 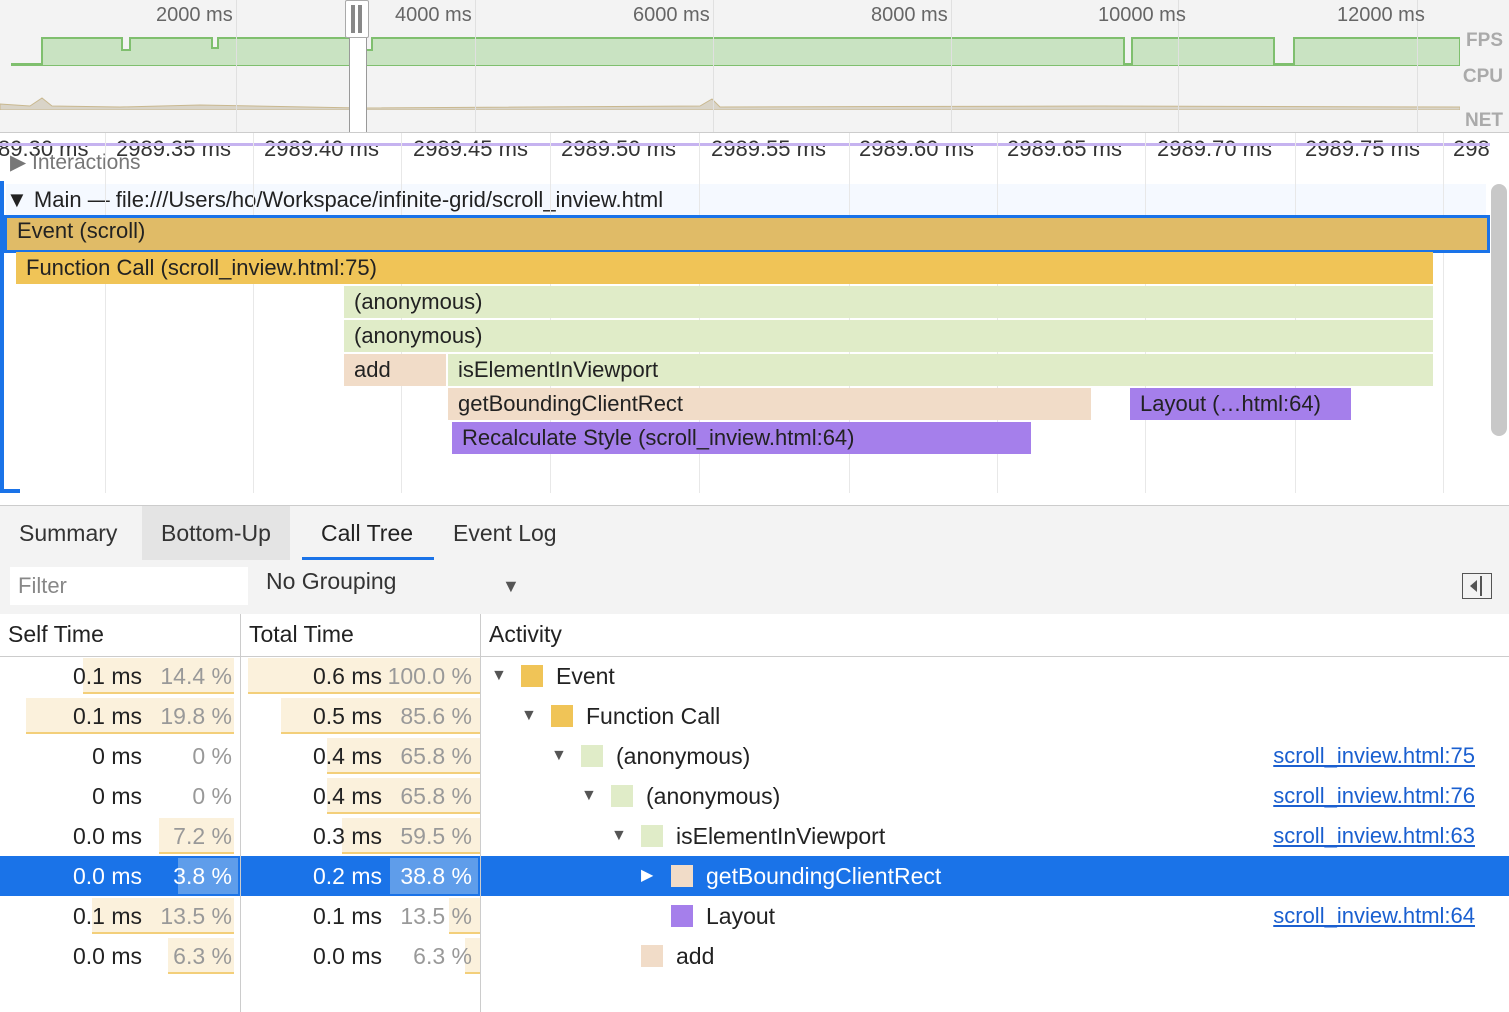 I want to click on cpu-label: CPU, so click(x=1482, y=76).